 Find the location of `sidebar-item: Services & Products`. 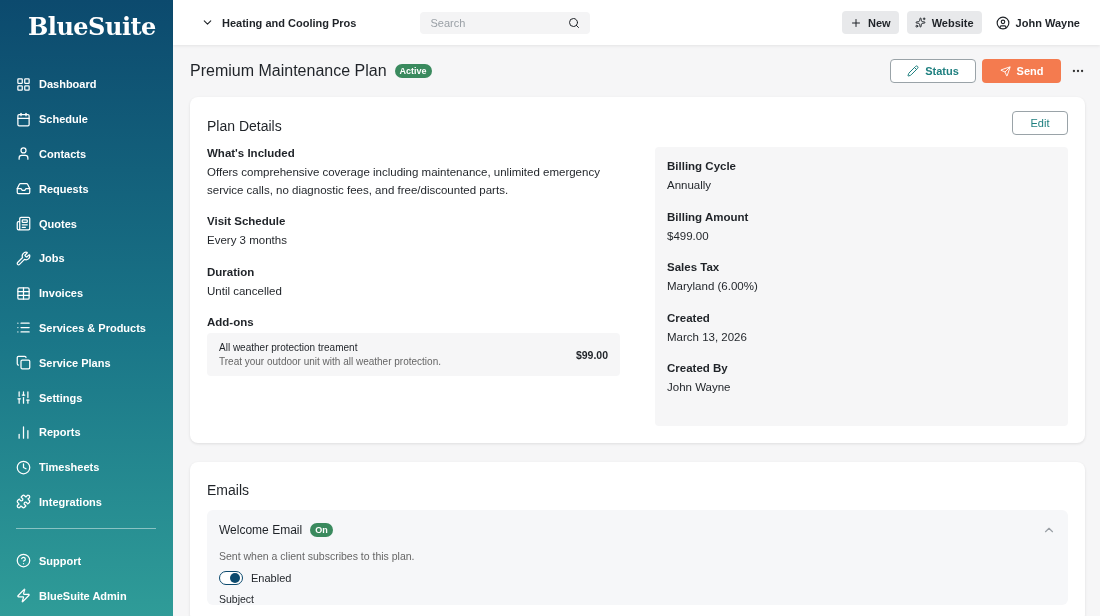

sidebar-item: Services & Products is located at coordinates (81, 328).